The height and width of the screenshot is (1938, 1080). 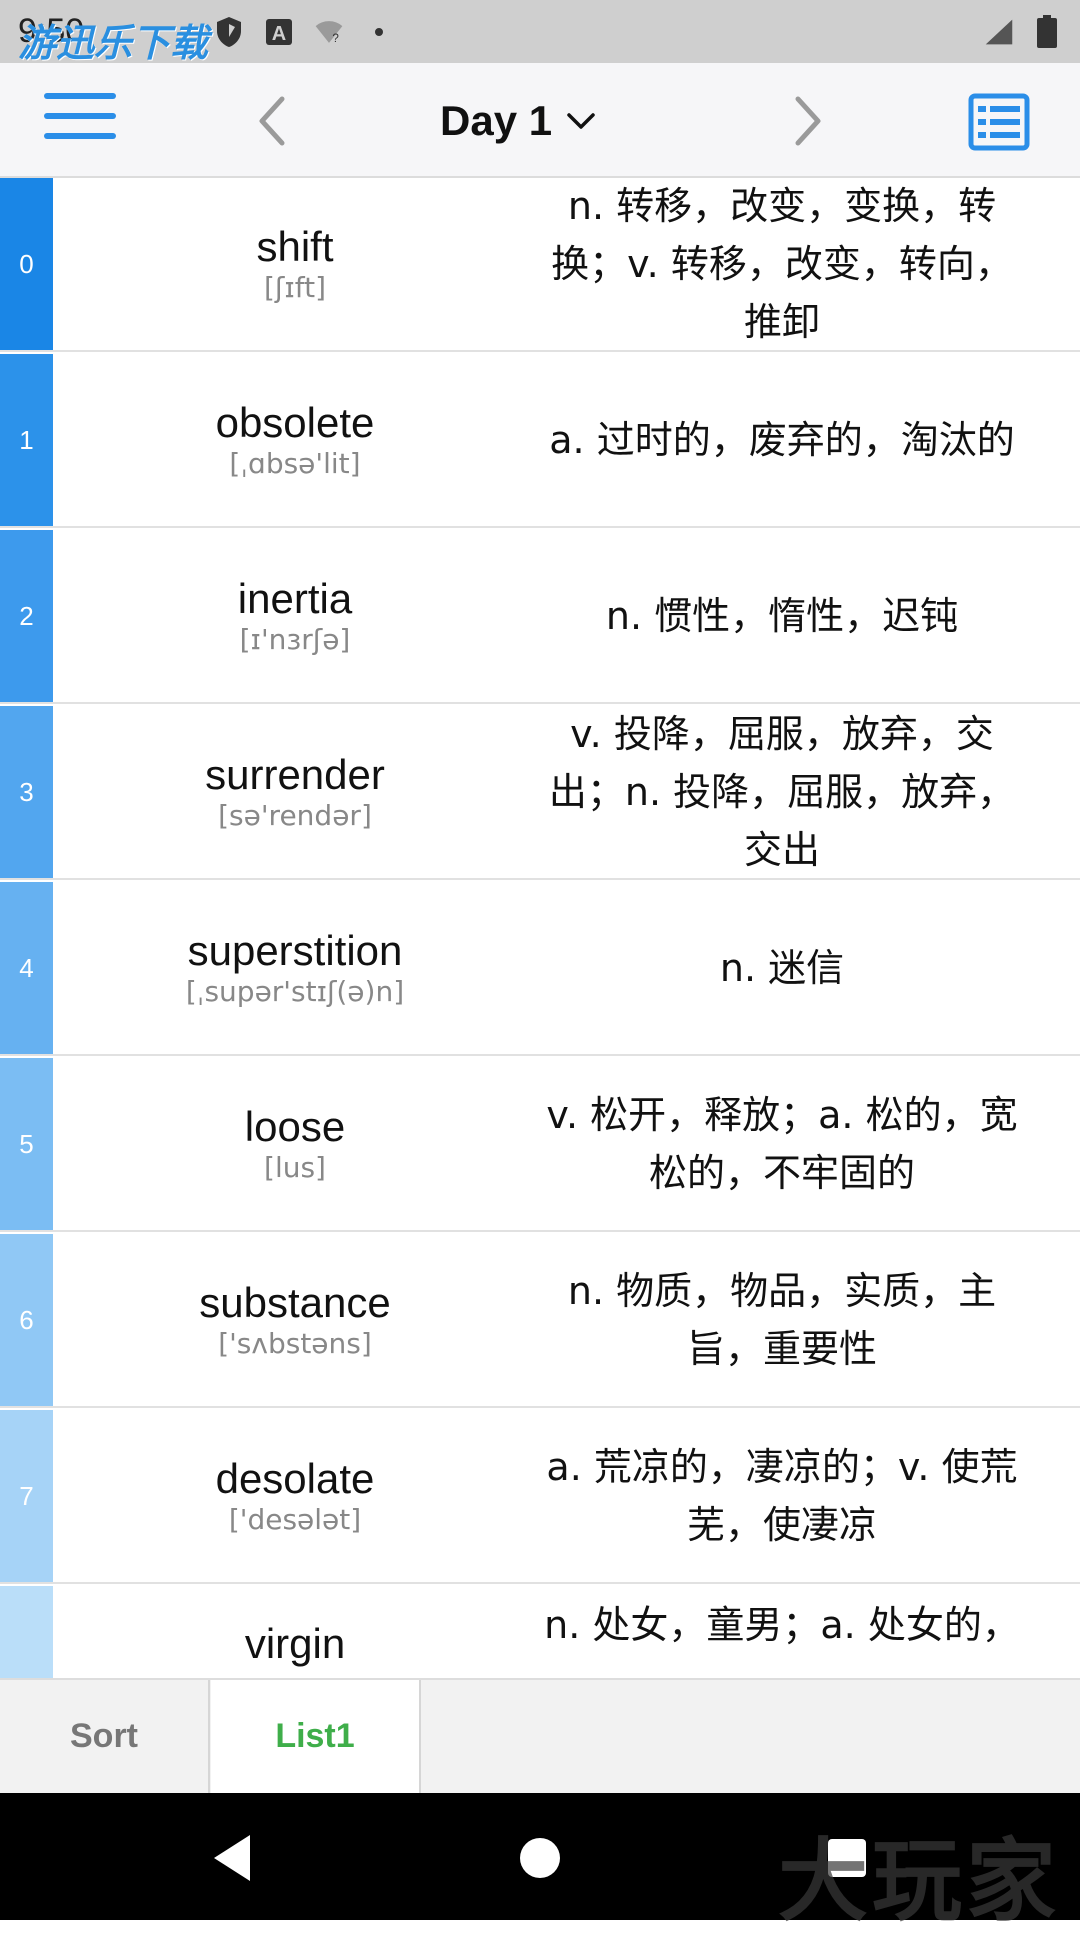 I want to click on word-text: virgin, so click(x=295, y=1643).